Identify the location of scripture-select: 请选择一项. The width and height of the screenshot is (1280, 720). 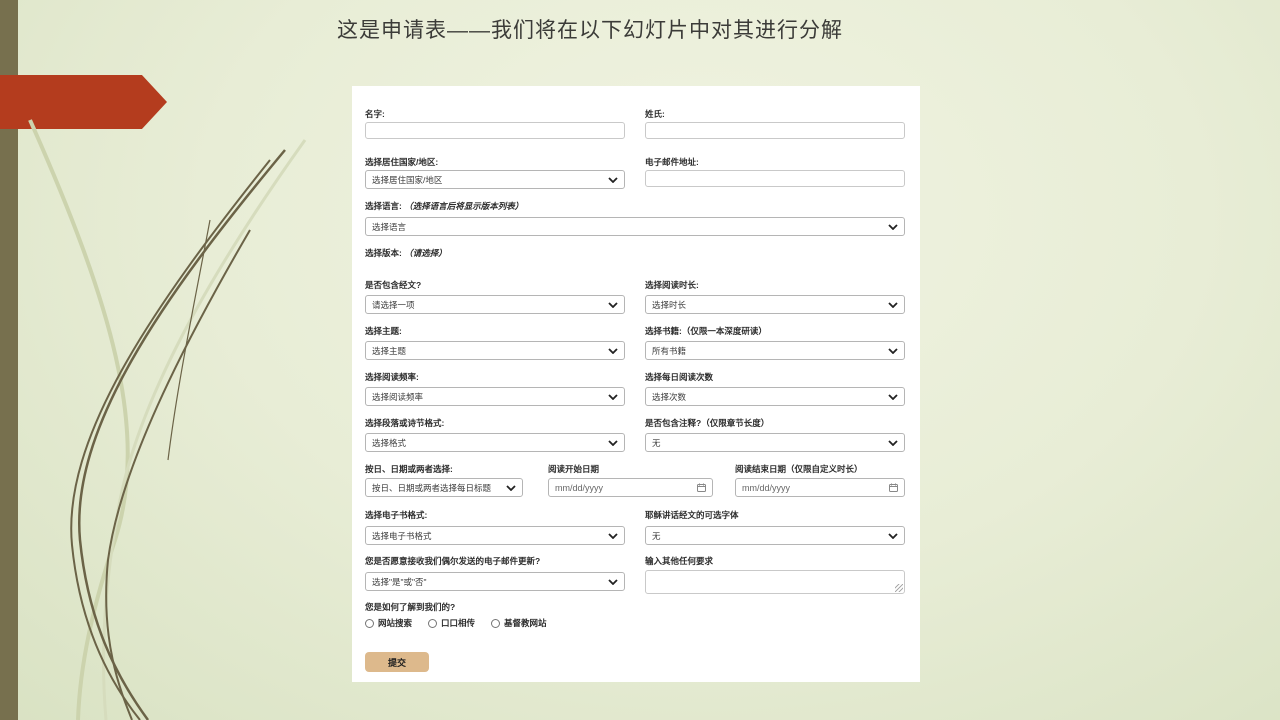
(495, 304).